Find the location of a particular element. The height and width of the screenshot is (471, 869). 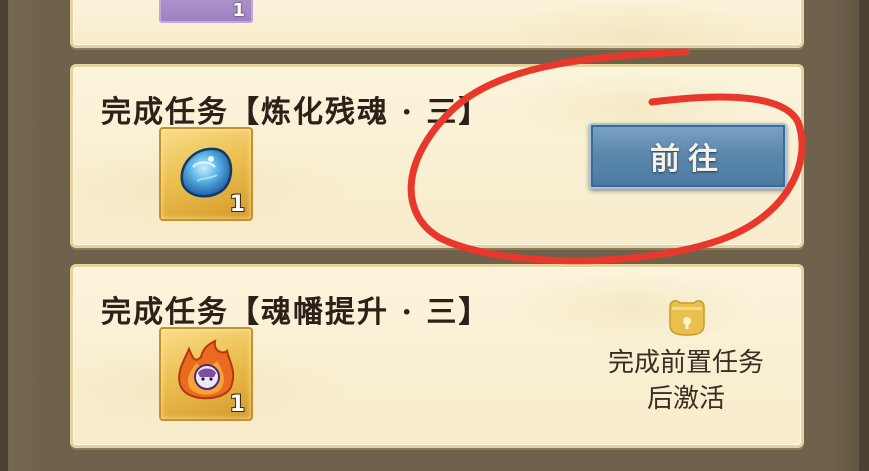

panel-right-edge is located at coordinates (864, 235).